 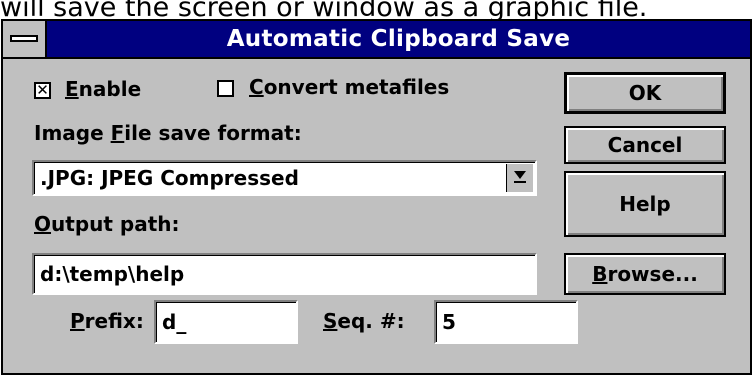 What do you see at coordinates (225, 88) in the screenshot?
I see `convert-metafiles-checkbox` at bounding box center [225, 88].